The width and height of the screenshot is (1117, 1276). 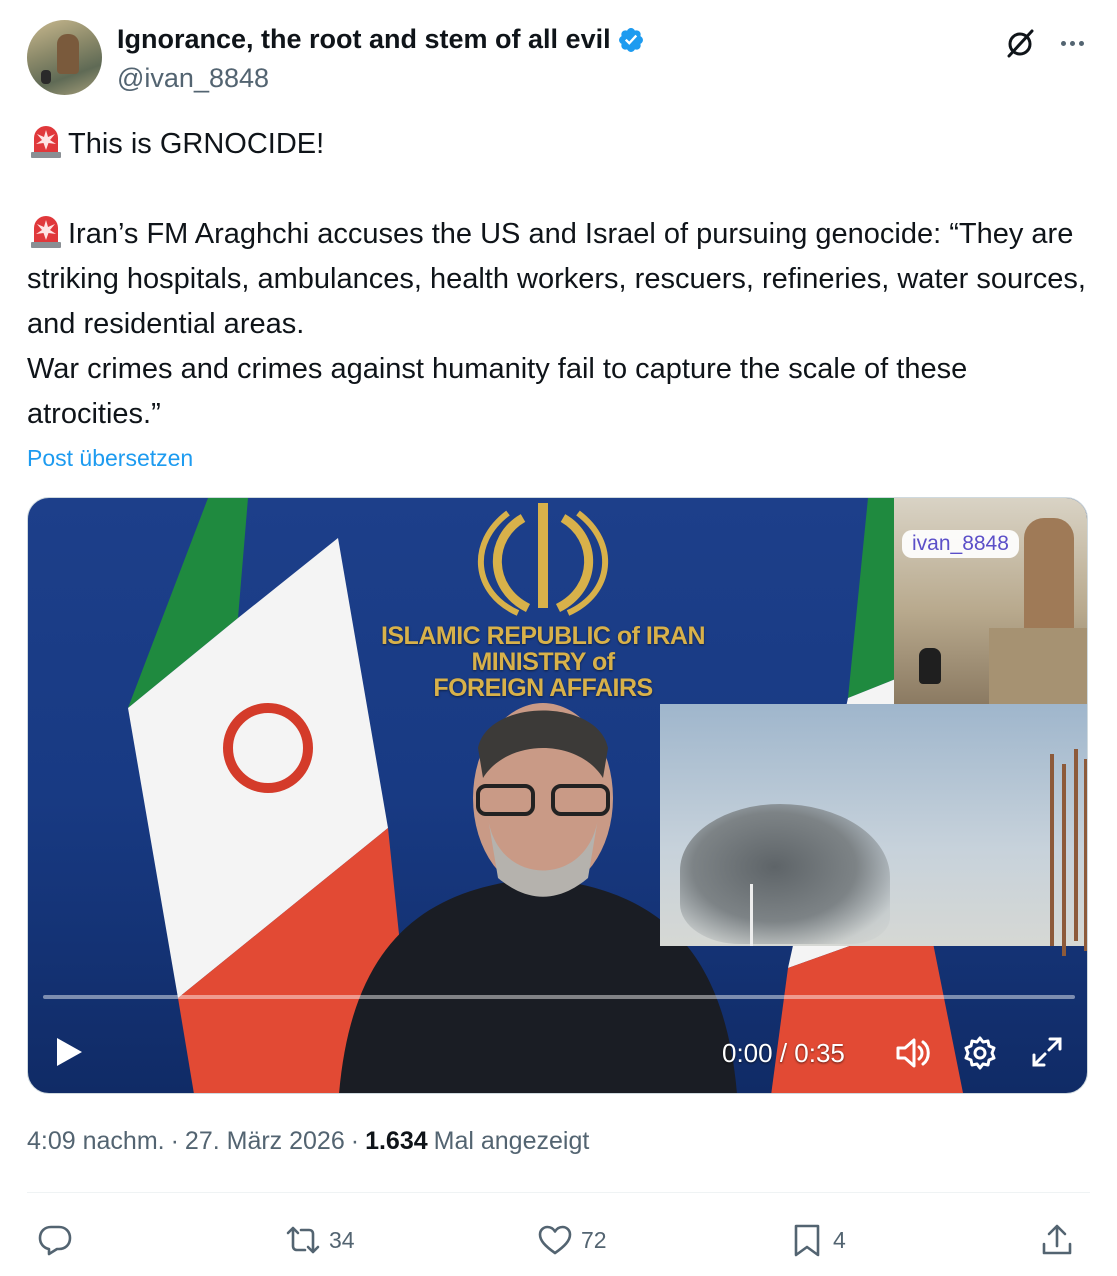 I want to click on more-icon, so click(x=1072, y=43).